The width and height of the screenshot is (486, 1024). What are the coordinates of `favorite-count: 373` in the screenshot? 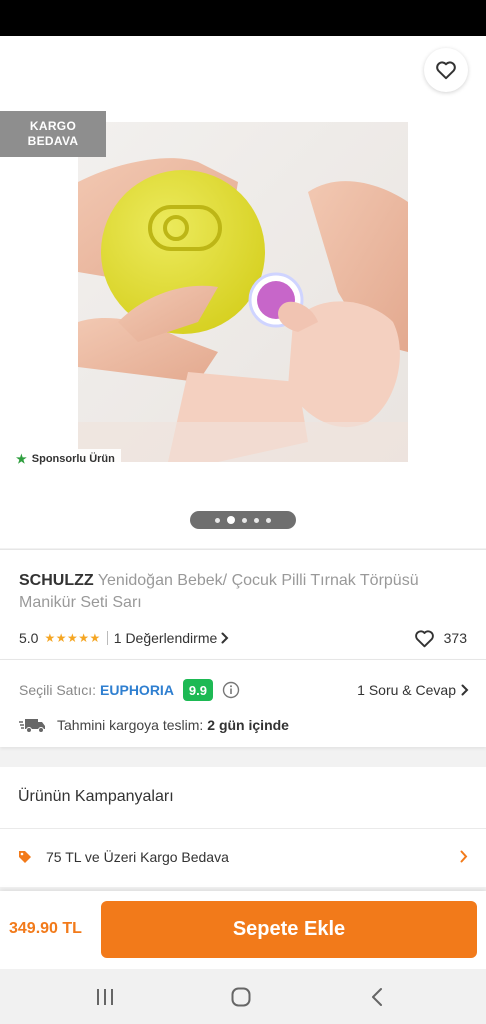 It's located at (440, 638).